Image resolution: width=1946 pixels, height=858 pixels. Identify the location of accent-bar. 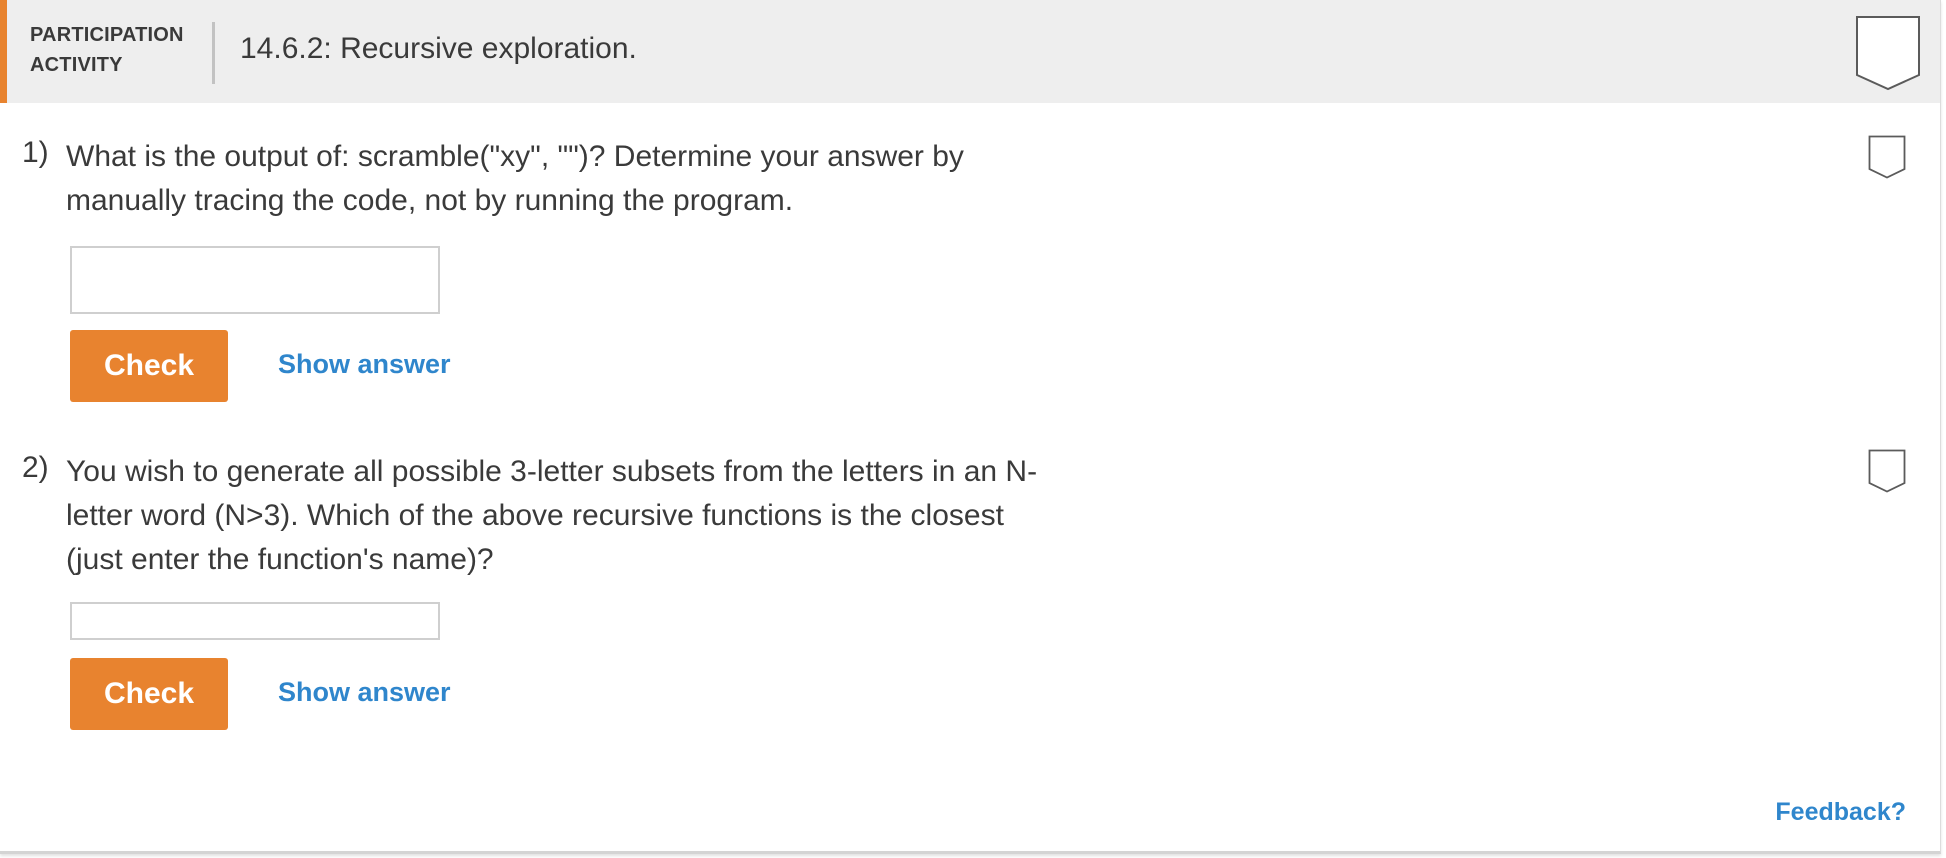
(3, 51).